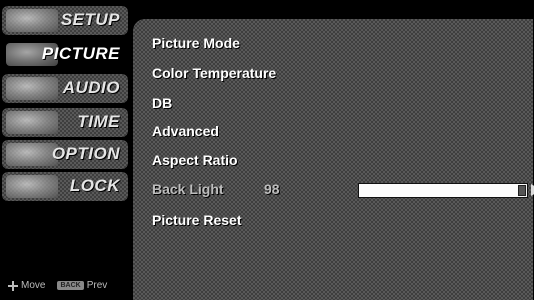  Describe the element at coordinates (80, 53) in the screenshot. I see `sidebar-item-label: PICTURE` at that location.